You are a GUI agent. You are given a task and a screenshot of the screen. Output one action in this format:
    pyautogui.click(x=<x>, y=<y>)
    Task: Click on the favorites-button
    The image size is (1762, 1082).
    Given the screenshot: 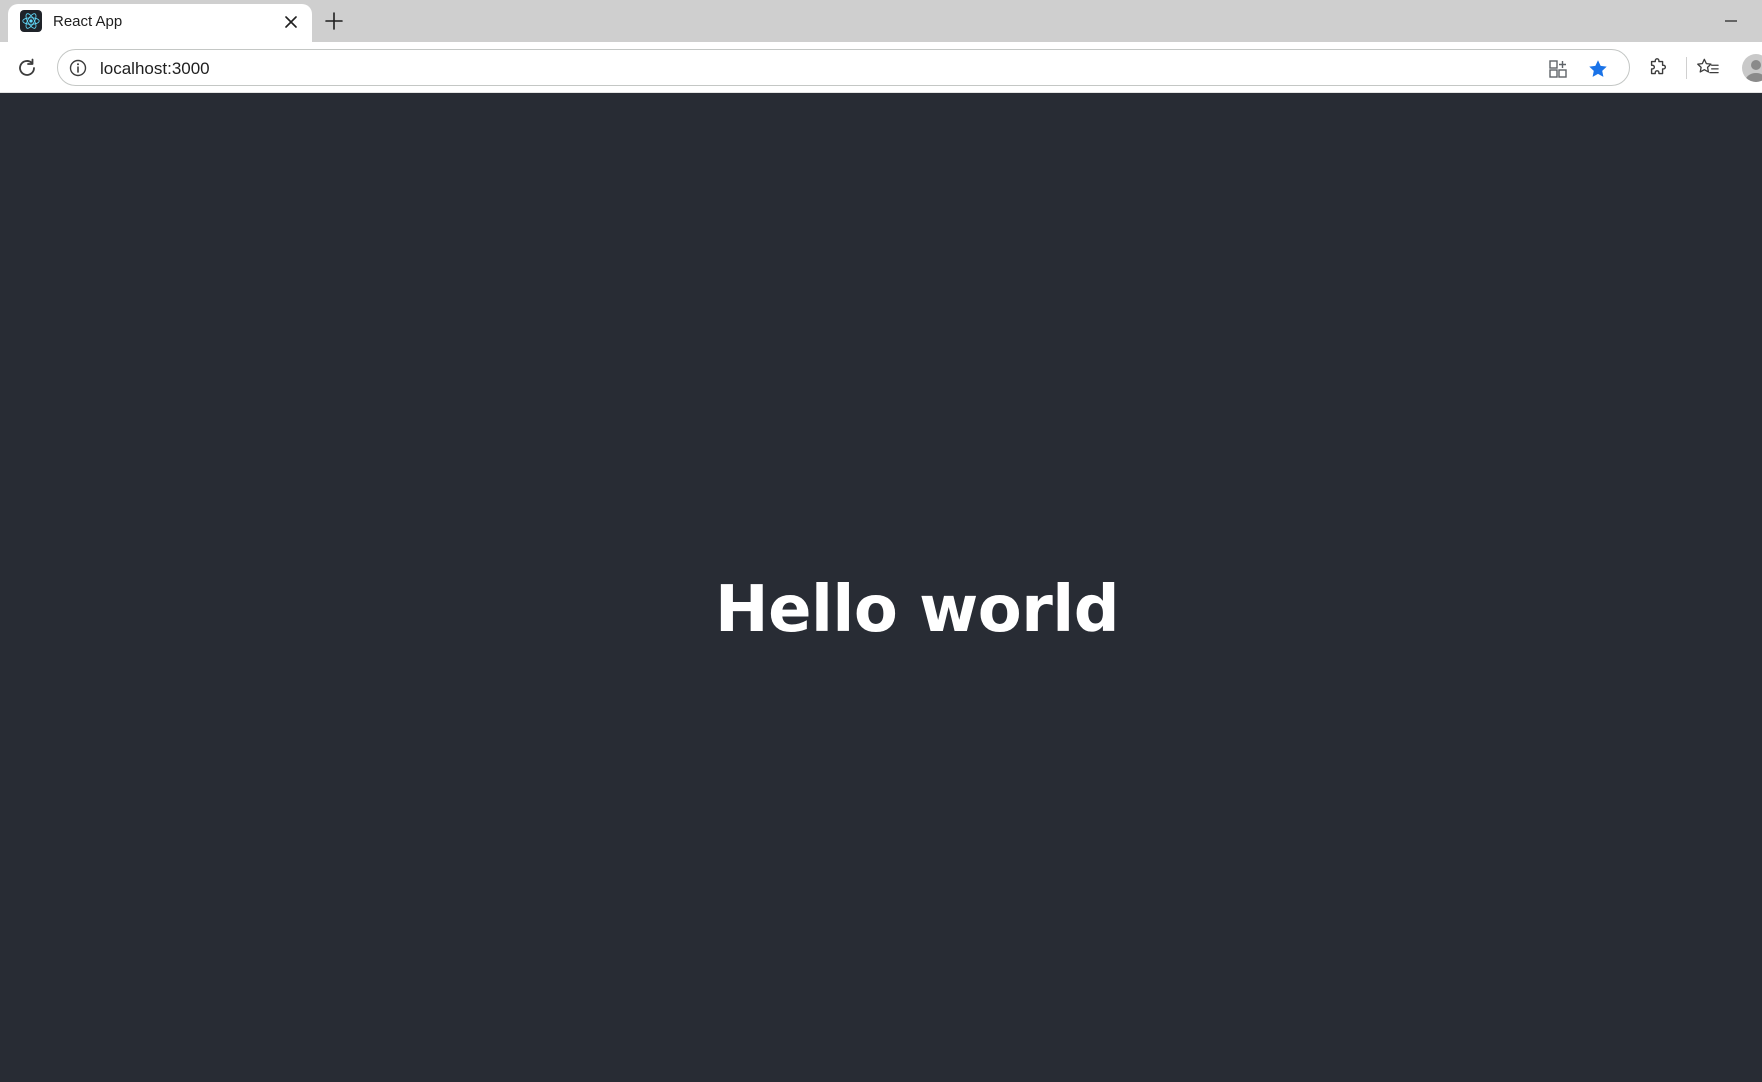 What is the action you would take?
    pyautogui.click(x=1708, y=68)
    